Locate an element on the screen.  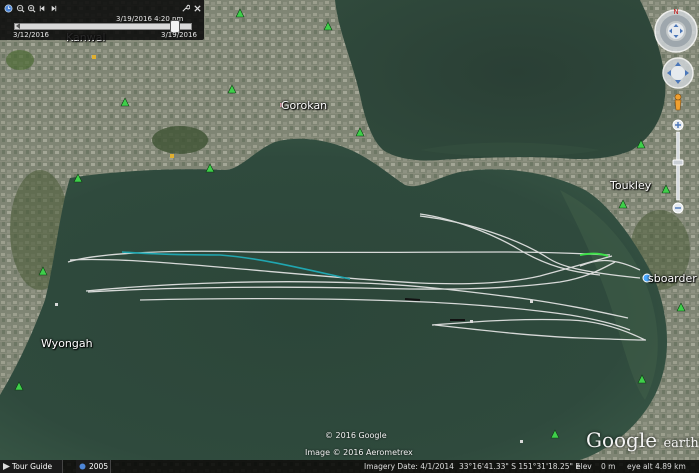
close-icon is located at coordinates (197, 8).